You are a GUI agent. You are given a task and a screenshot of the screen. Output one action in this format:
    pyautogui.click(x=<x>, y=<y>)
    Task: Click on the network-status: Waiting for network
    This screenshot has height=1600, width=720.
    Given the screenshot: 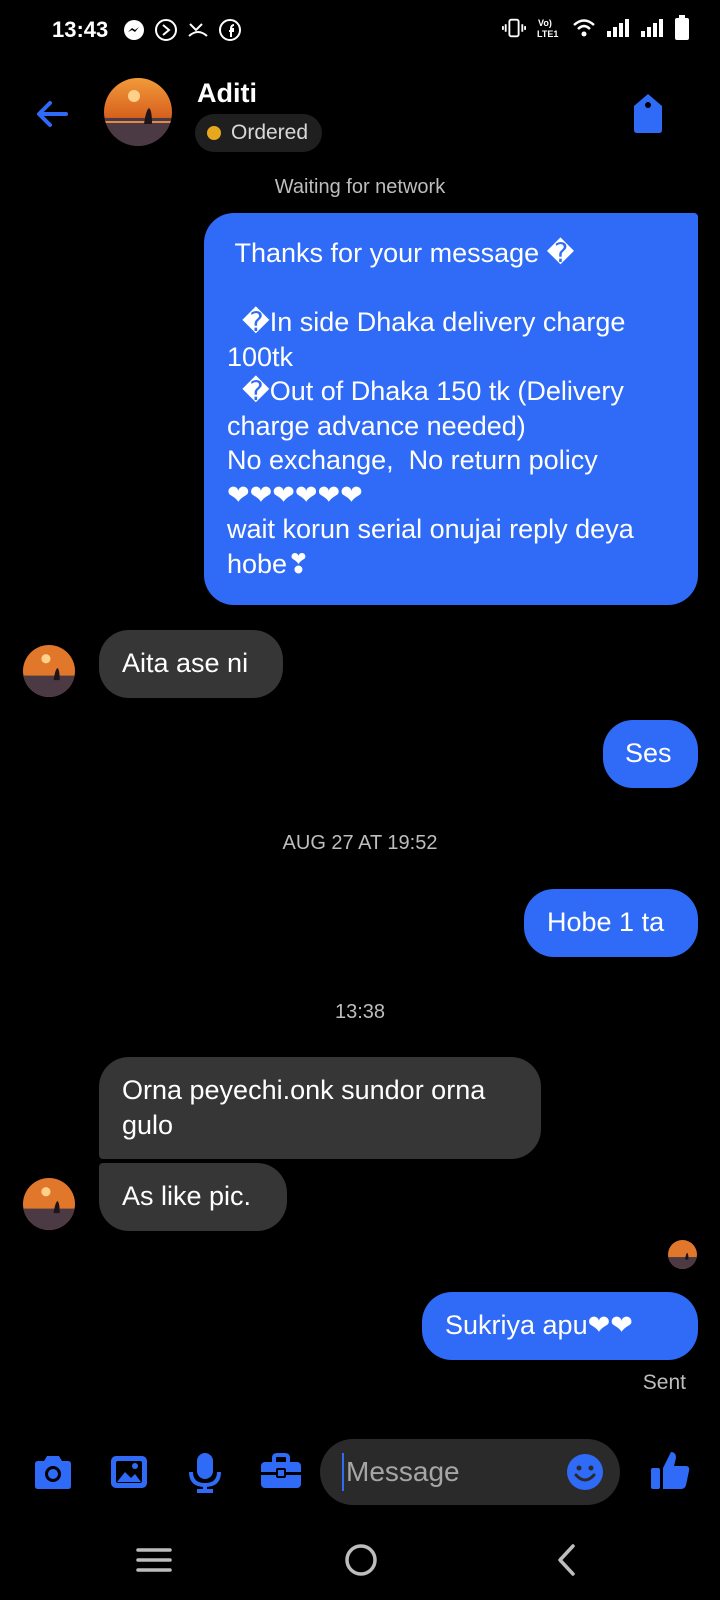 What is the action you would take?
    pyautogui.click(x=360, y=187)
    